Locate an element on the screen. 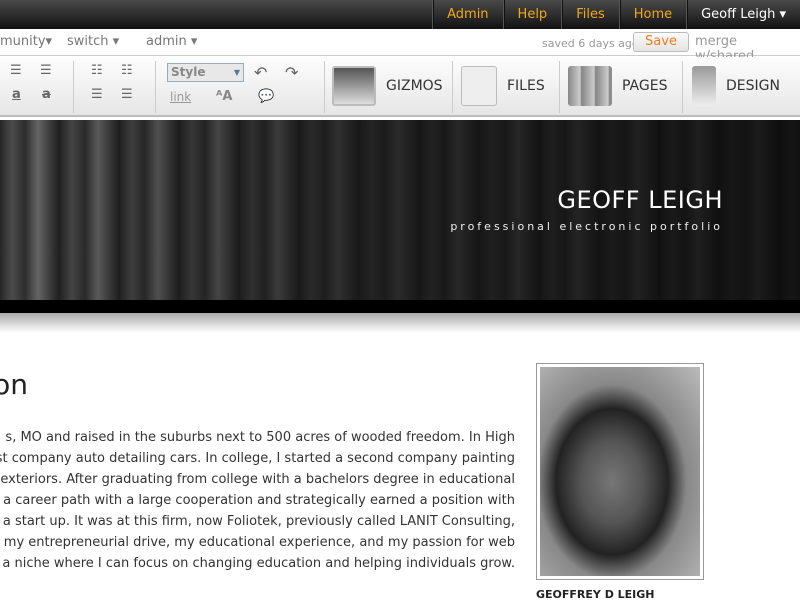 The height and width of the screenshot is (601, 800). nav-home: Home is located at coordinates (652, 14).